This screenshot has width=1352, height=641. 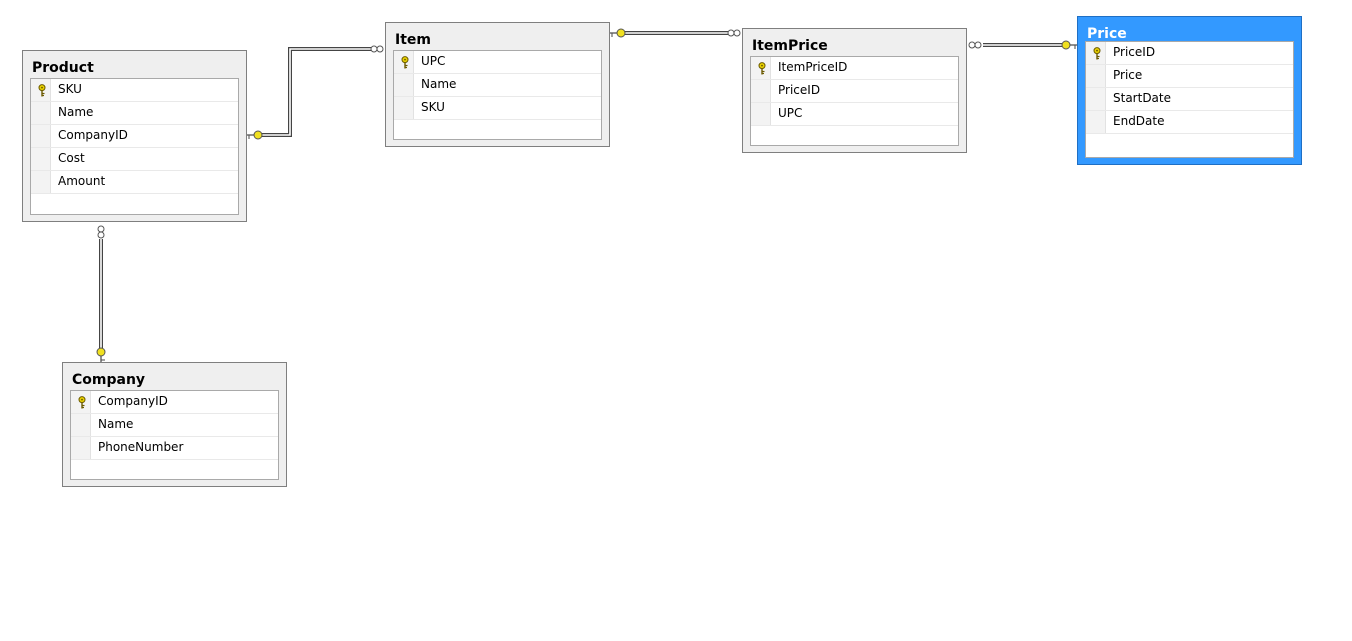 I want to click on column-grid: UPC Name SKU, so click(x=497, y=95).